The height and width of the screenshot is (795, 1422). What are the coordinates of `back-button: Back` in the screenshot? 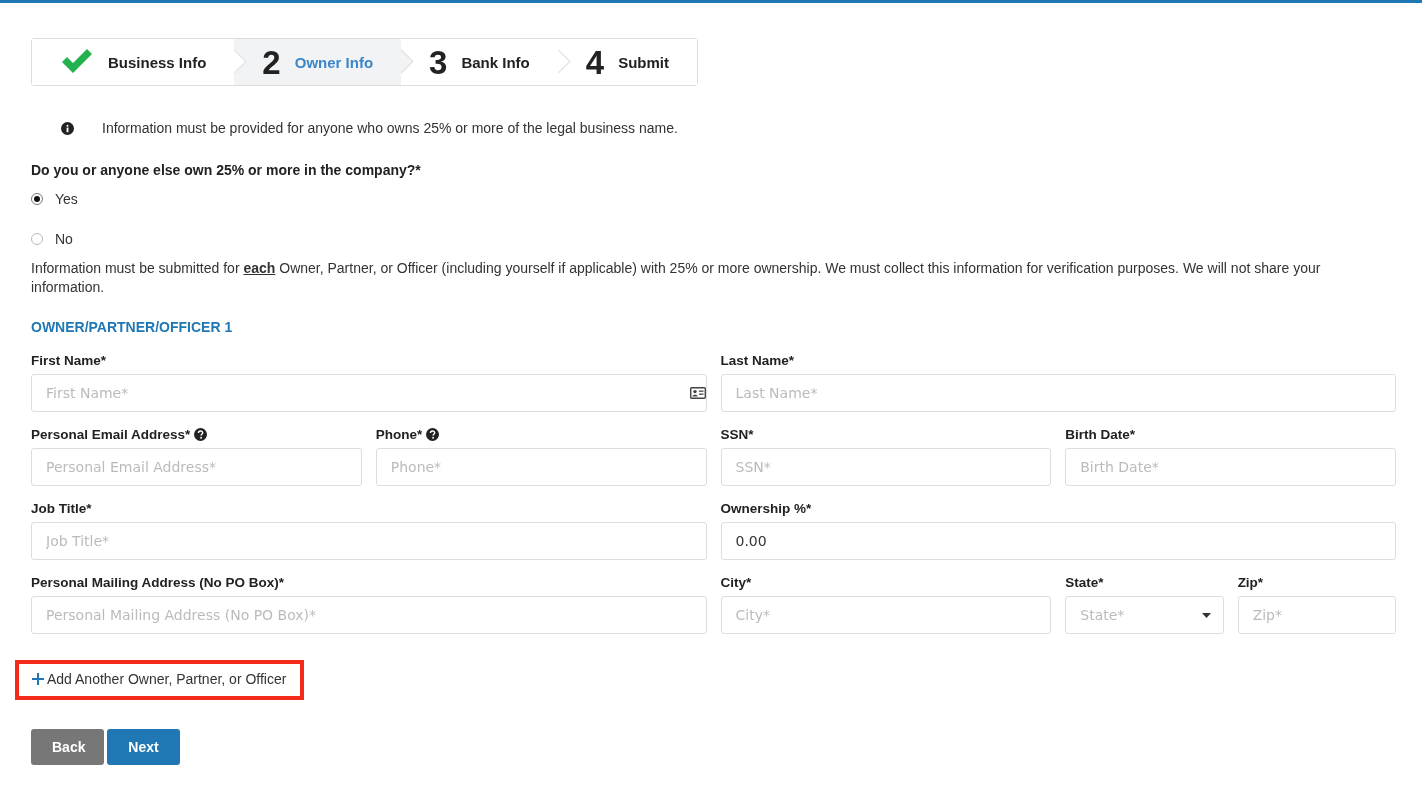 It's located at (67, 747).